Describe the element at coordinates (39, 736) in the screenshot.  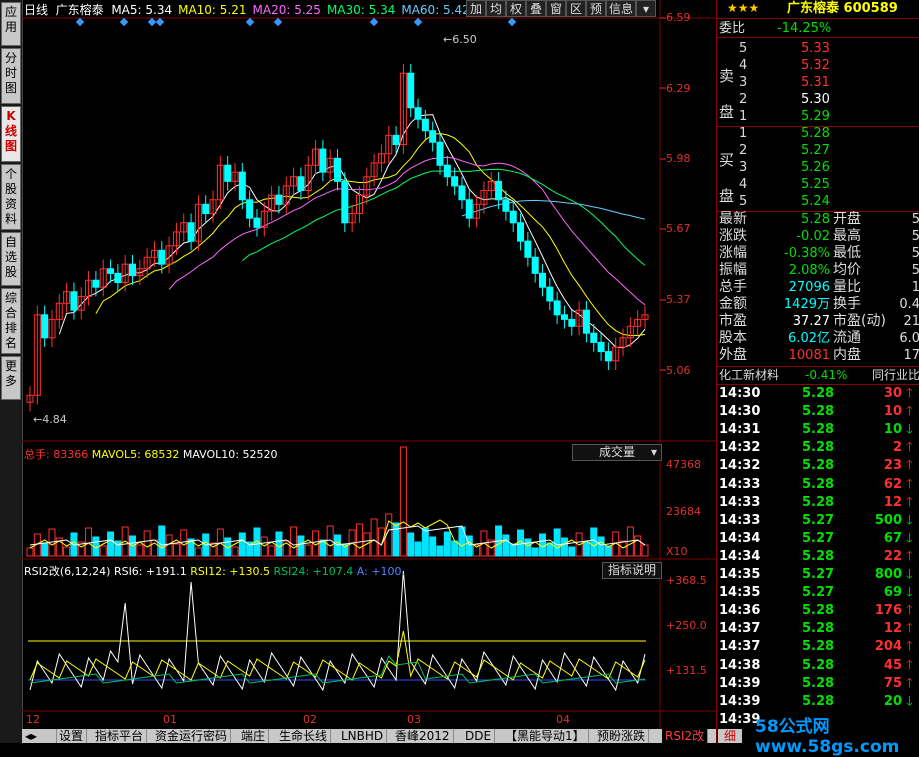
I see `scroll-arrows: ◂▸` at that location.